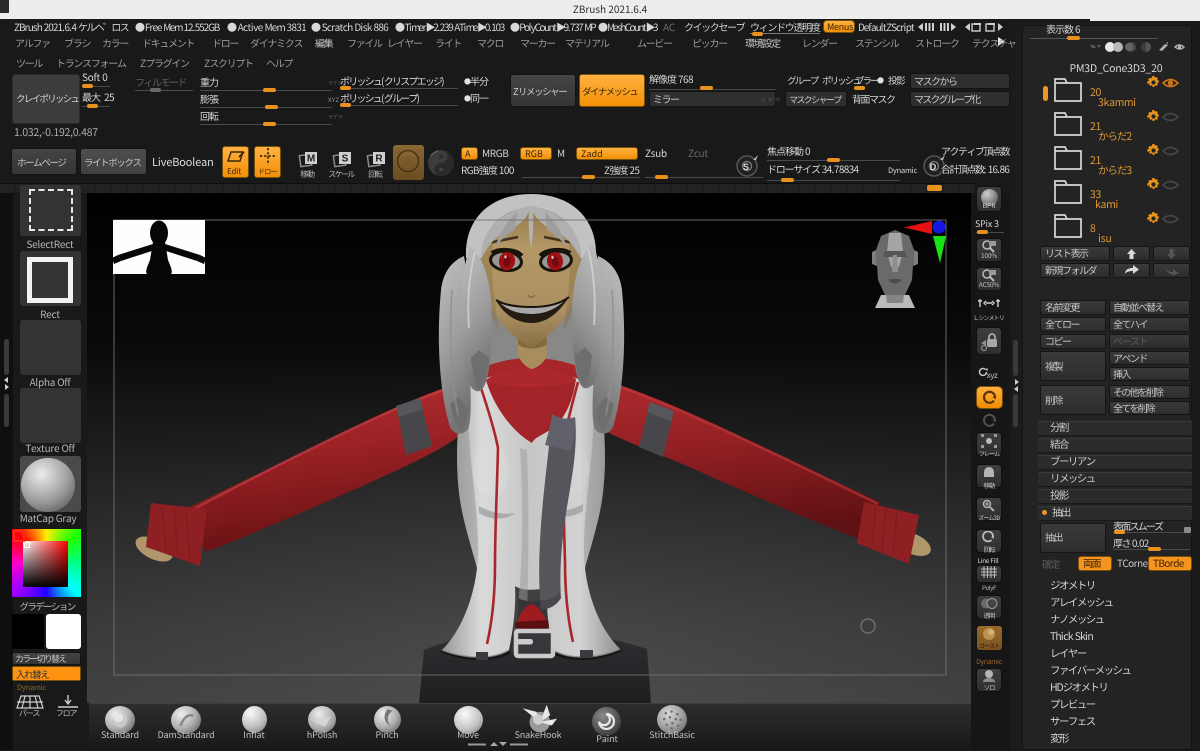 The image size is (1200, 751). What do you see at coordinates (379, 159) in the screenshot?
I see `svg-text: R` at bounding box center [379, 159].